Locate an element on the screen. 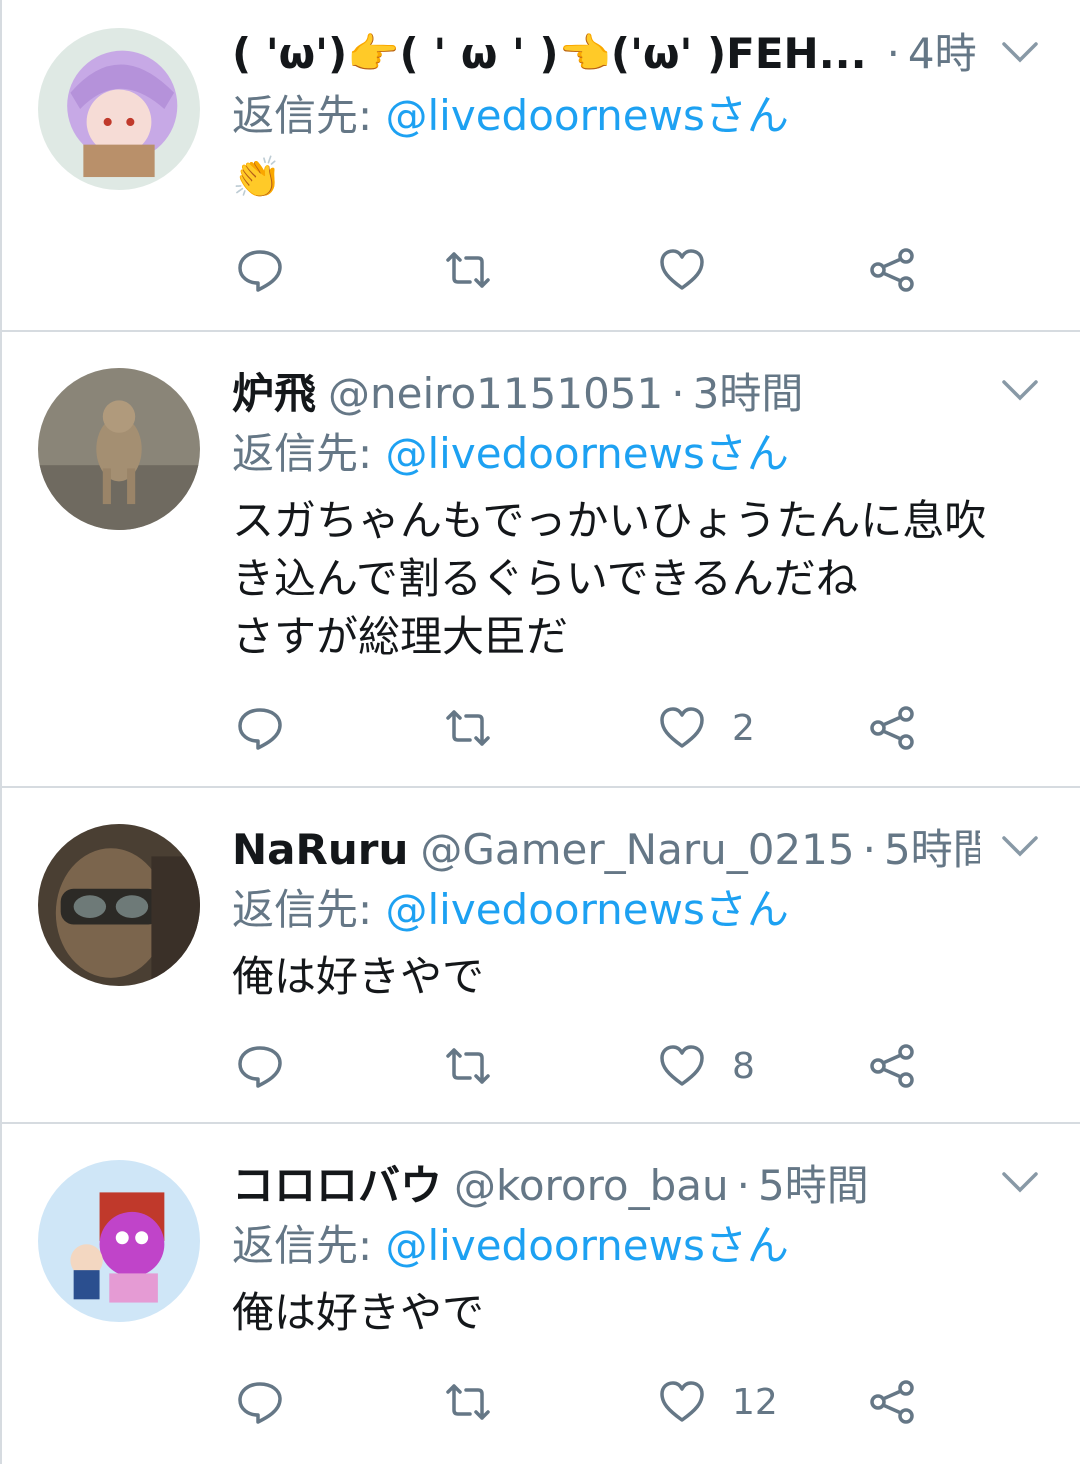 Image resolution: width=1080 pixels, height=1464 pixels. timestamp: 4時間 is located at coordinates (944, 54).